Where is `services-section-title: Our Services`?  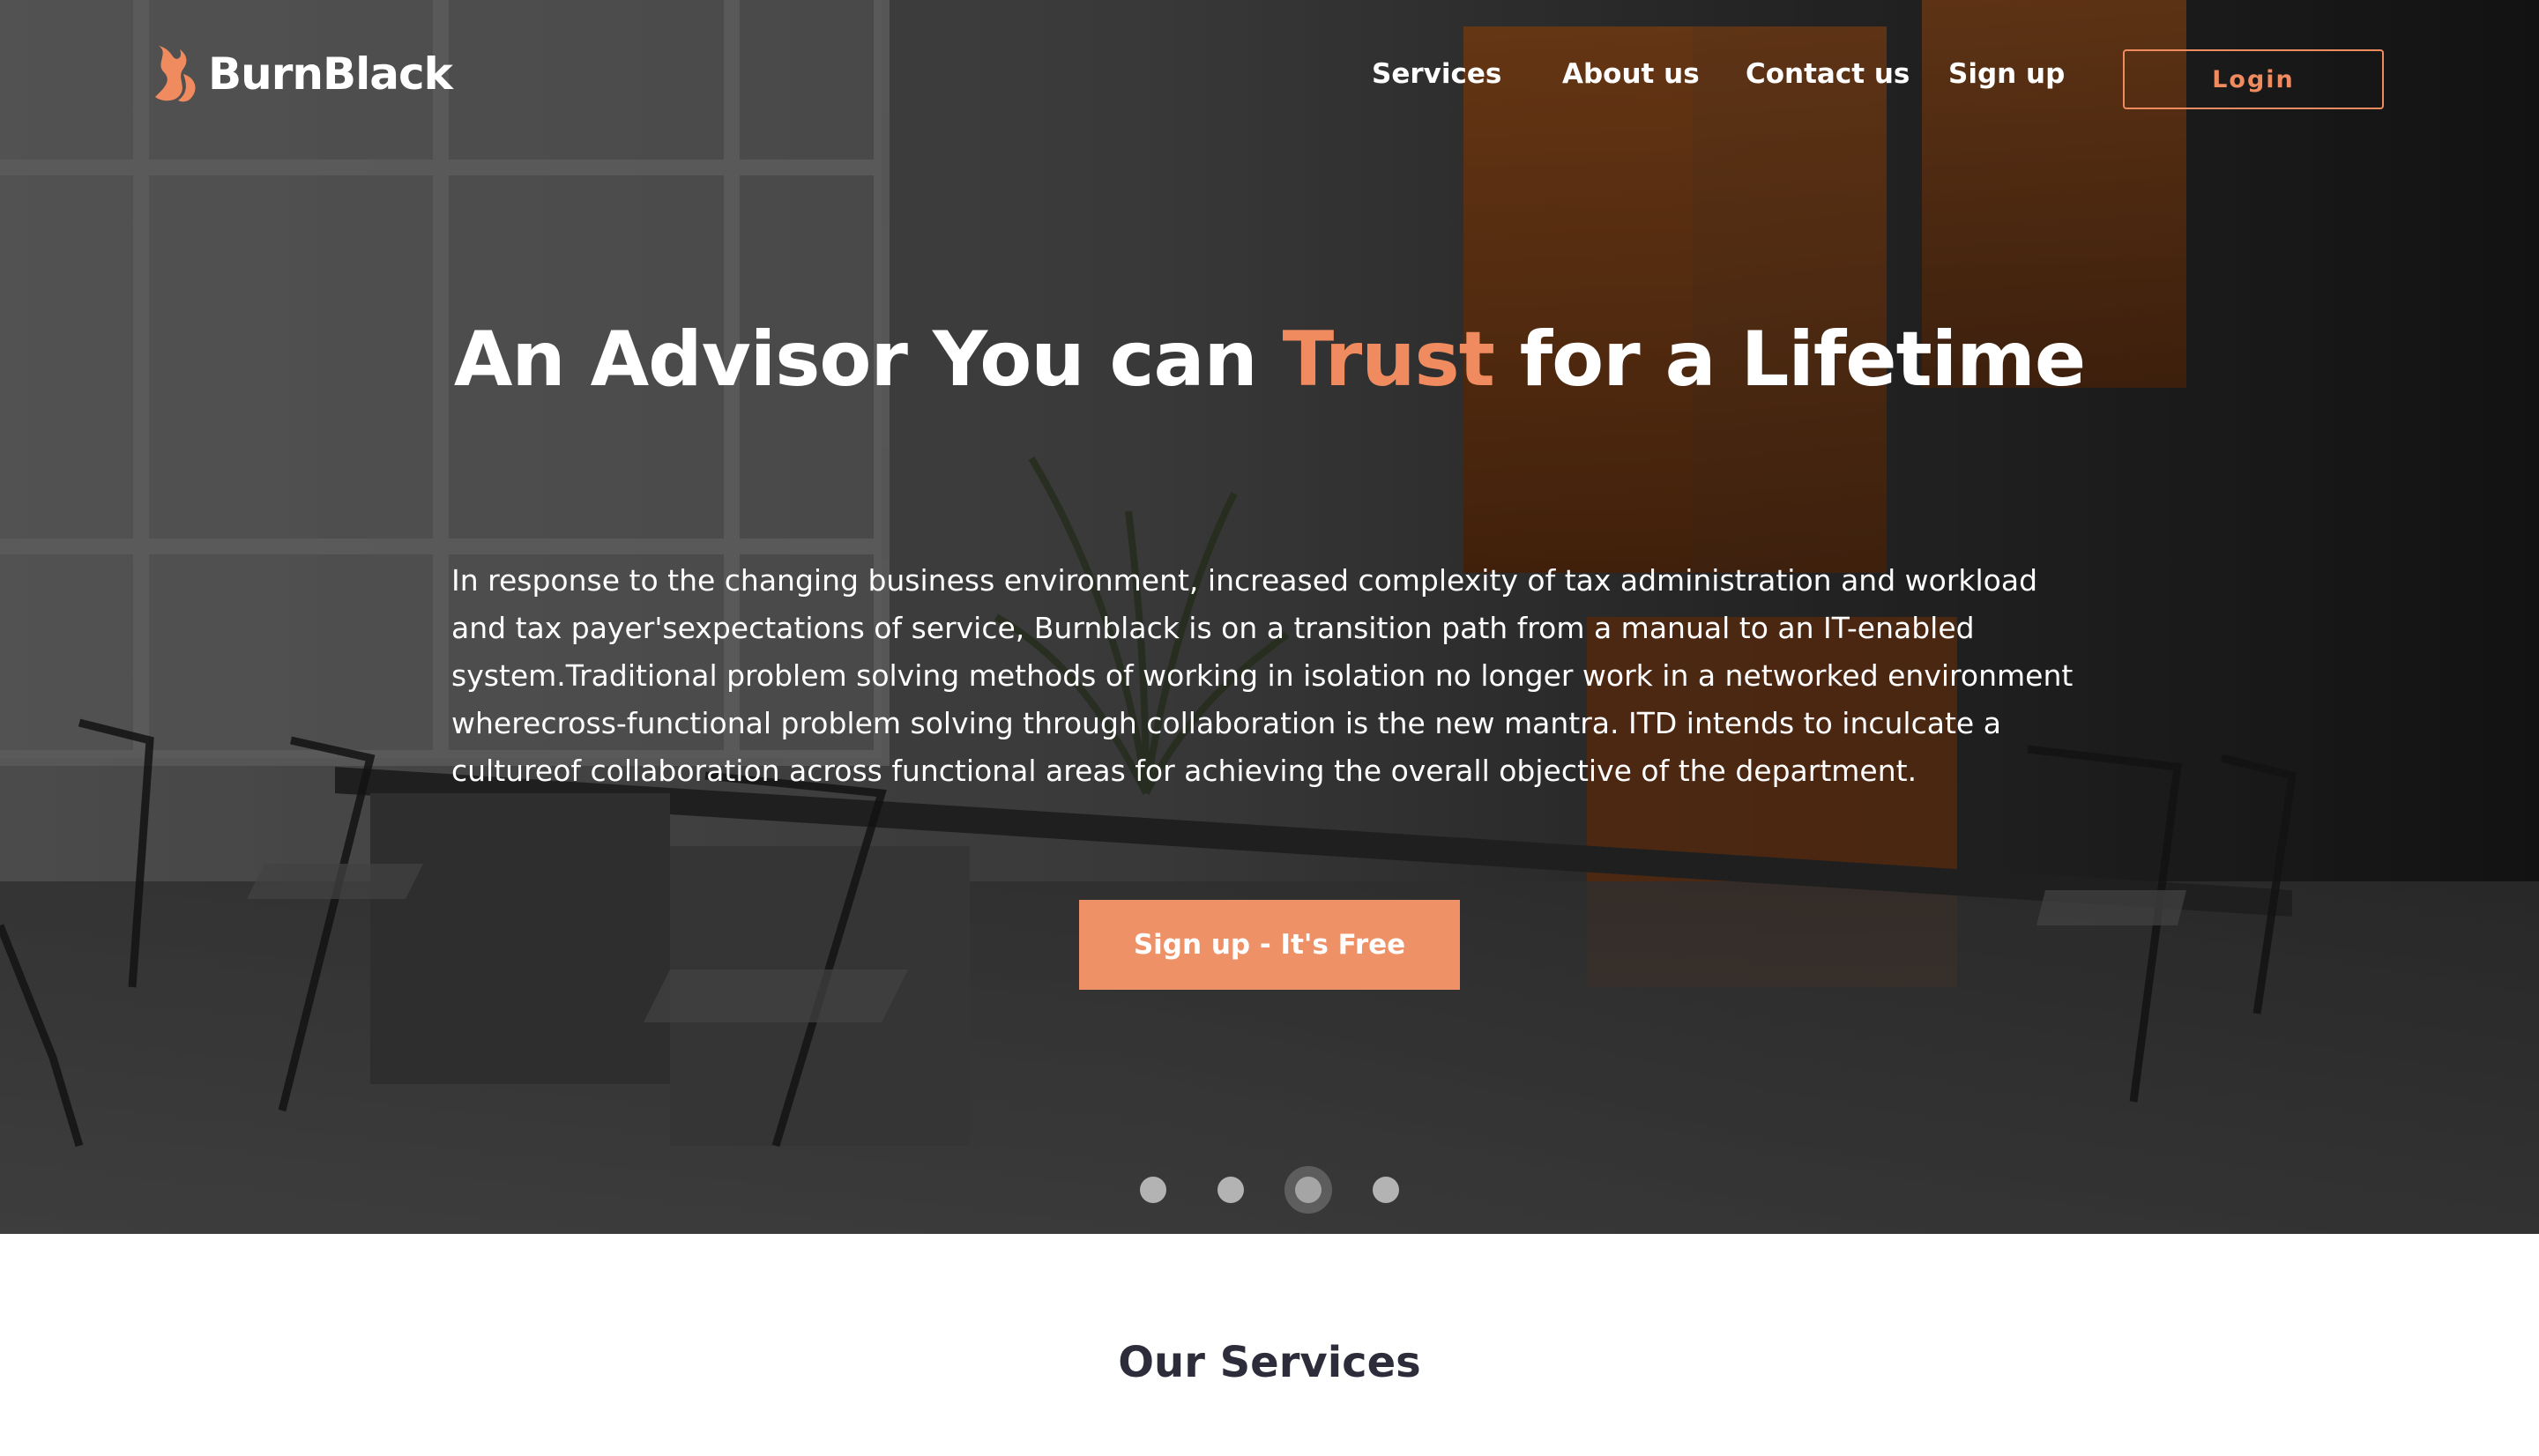
services-section-title: Our Services is located at coordinates (1269, 1362).